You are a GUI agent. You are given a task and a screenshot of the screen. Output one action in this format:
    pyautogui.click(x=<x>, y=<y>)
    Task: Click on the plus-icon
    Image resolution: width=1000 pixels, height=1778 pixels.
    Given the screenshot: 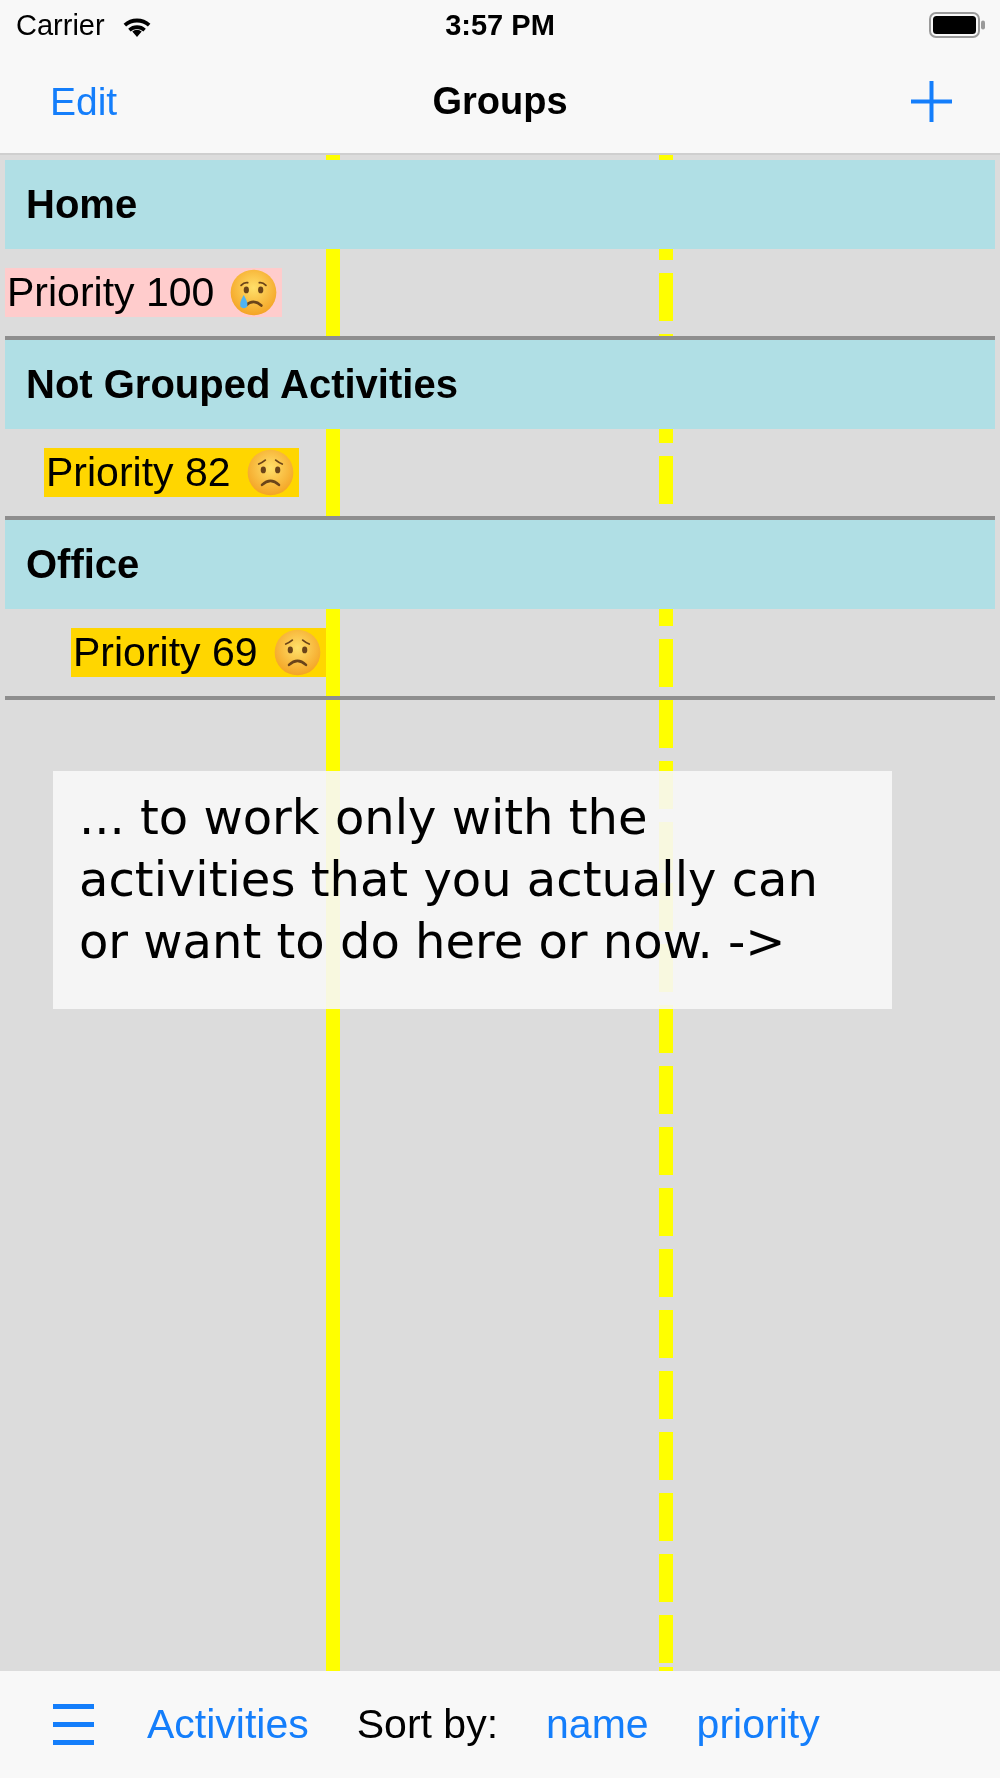 What is the action you would take?
    pyautogui.click(x=931, y=101)
    